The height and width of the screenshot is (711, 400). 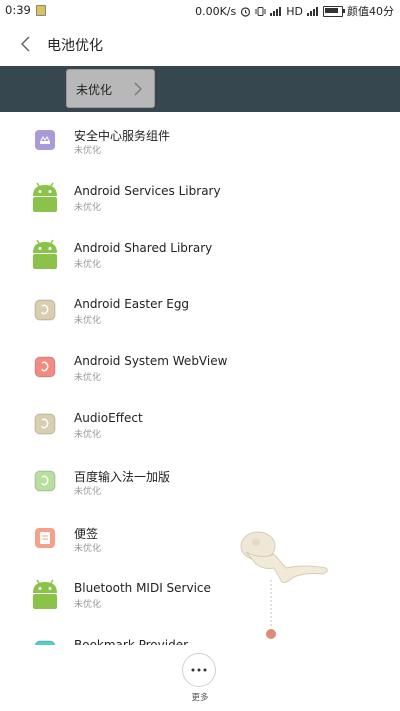 What do you see at coordinates (151, 361) in the screenshot?
I see `app-name: Android System WebView` at bounding box center [151, 361].